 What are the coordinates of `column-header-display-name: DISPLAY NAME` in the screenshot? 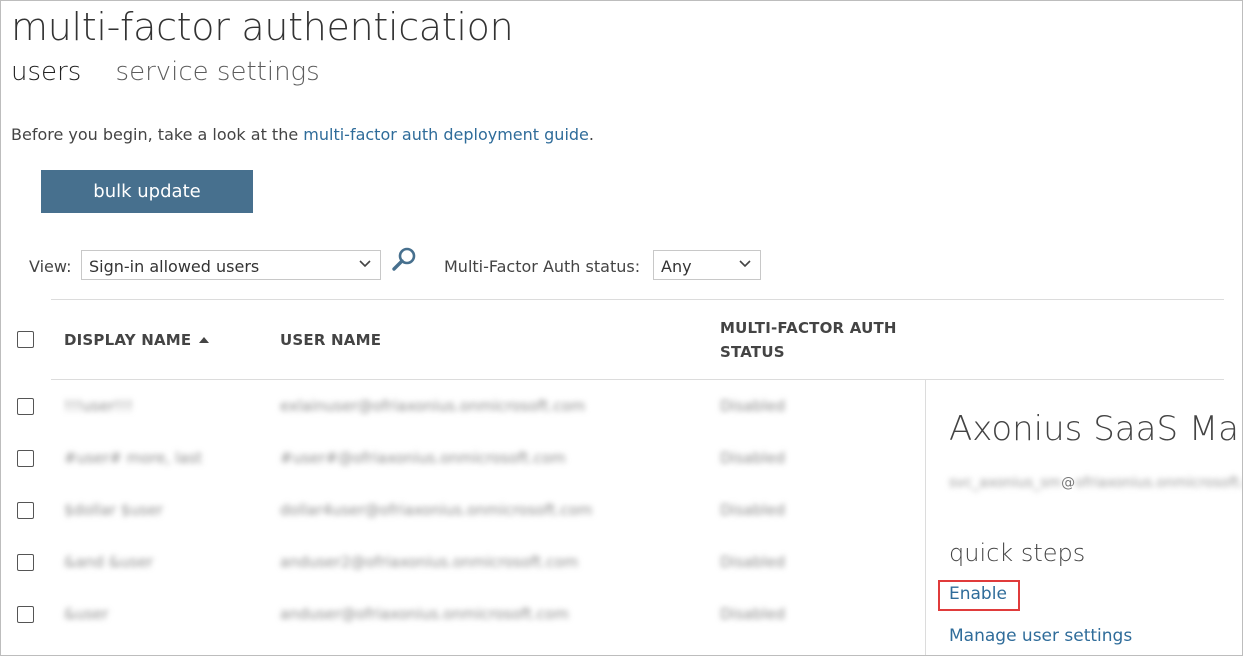 It's located at (137, 340).